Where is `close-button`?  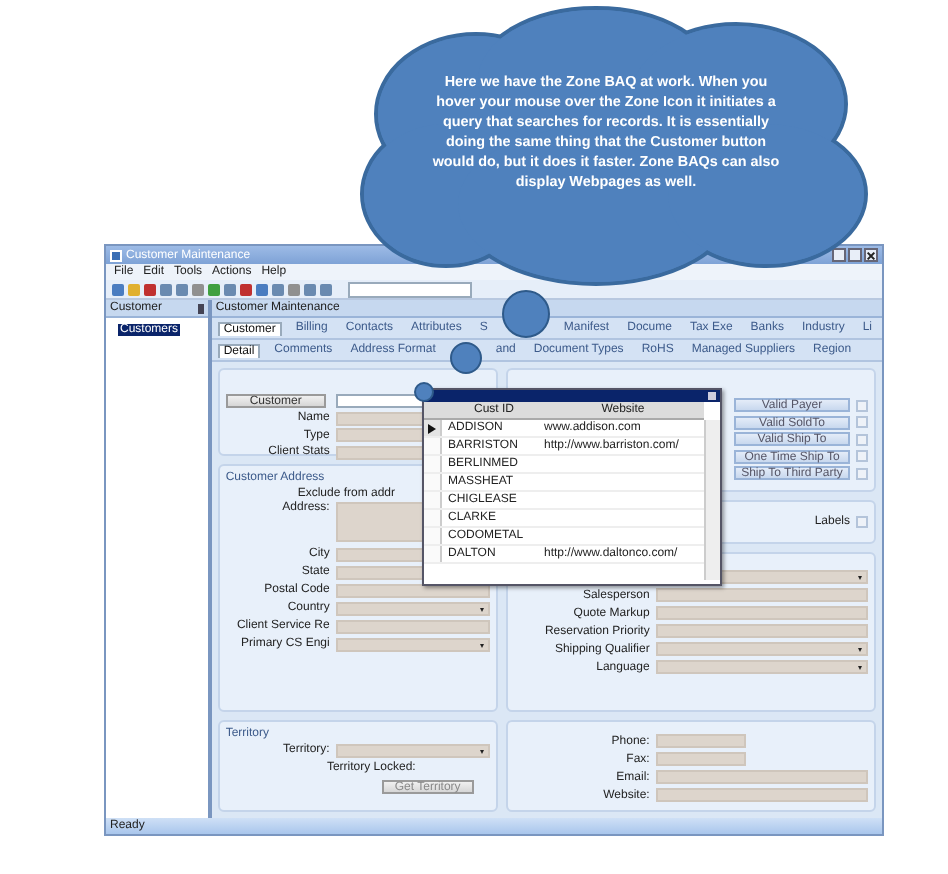
close-button is located at coordinates (871, 255).